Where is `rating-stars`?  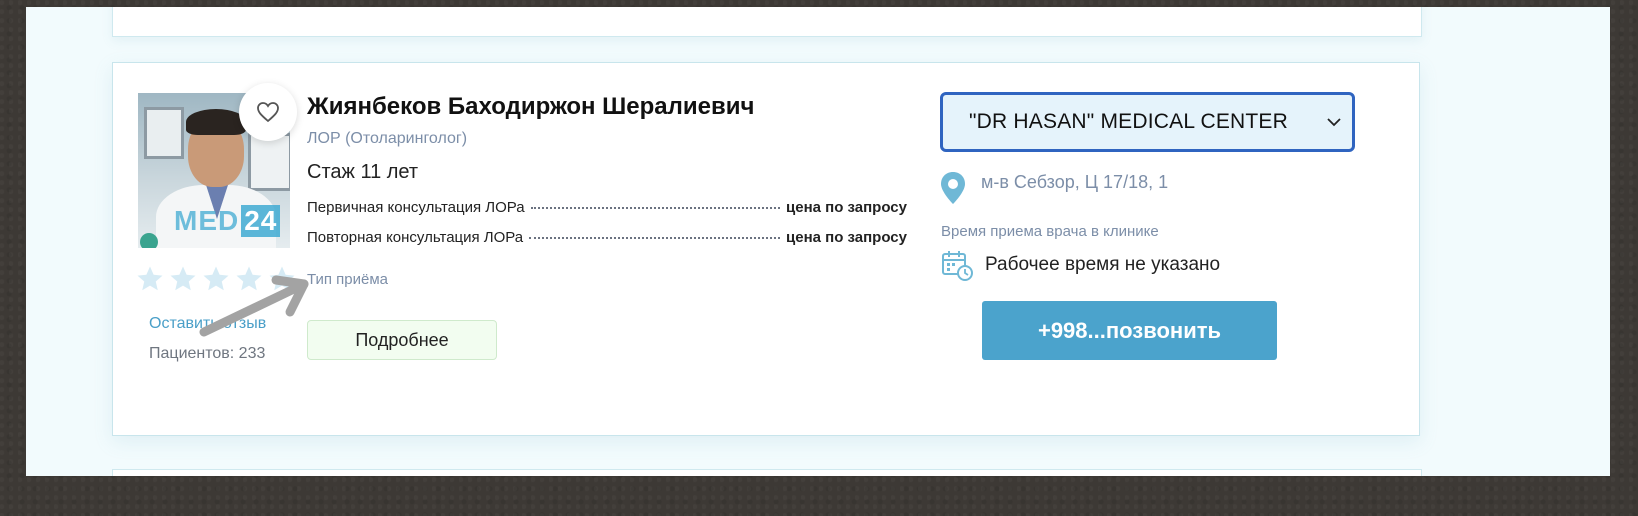
rating-stars is located at coordinates (216, 279).